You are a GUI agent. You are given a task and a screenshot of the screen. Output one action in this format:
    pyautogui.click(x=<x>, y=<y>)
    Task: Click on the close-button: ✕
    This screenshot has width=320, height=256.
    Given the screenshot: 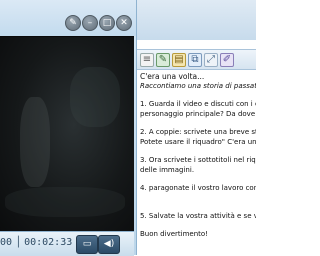 What is the action you would take?
    pyautogui.click(x=124, y=23)
    